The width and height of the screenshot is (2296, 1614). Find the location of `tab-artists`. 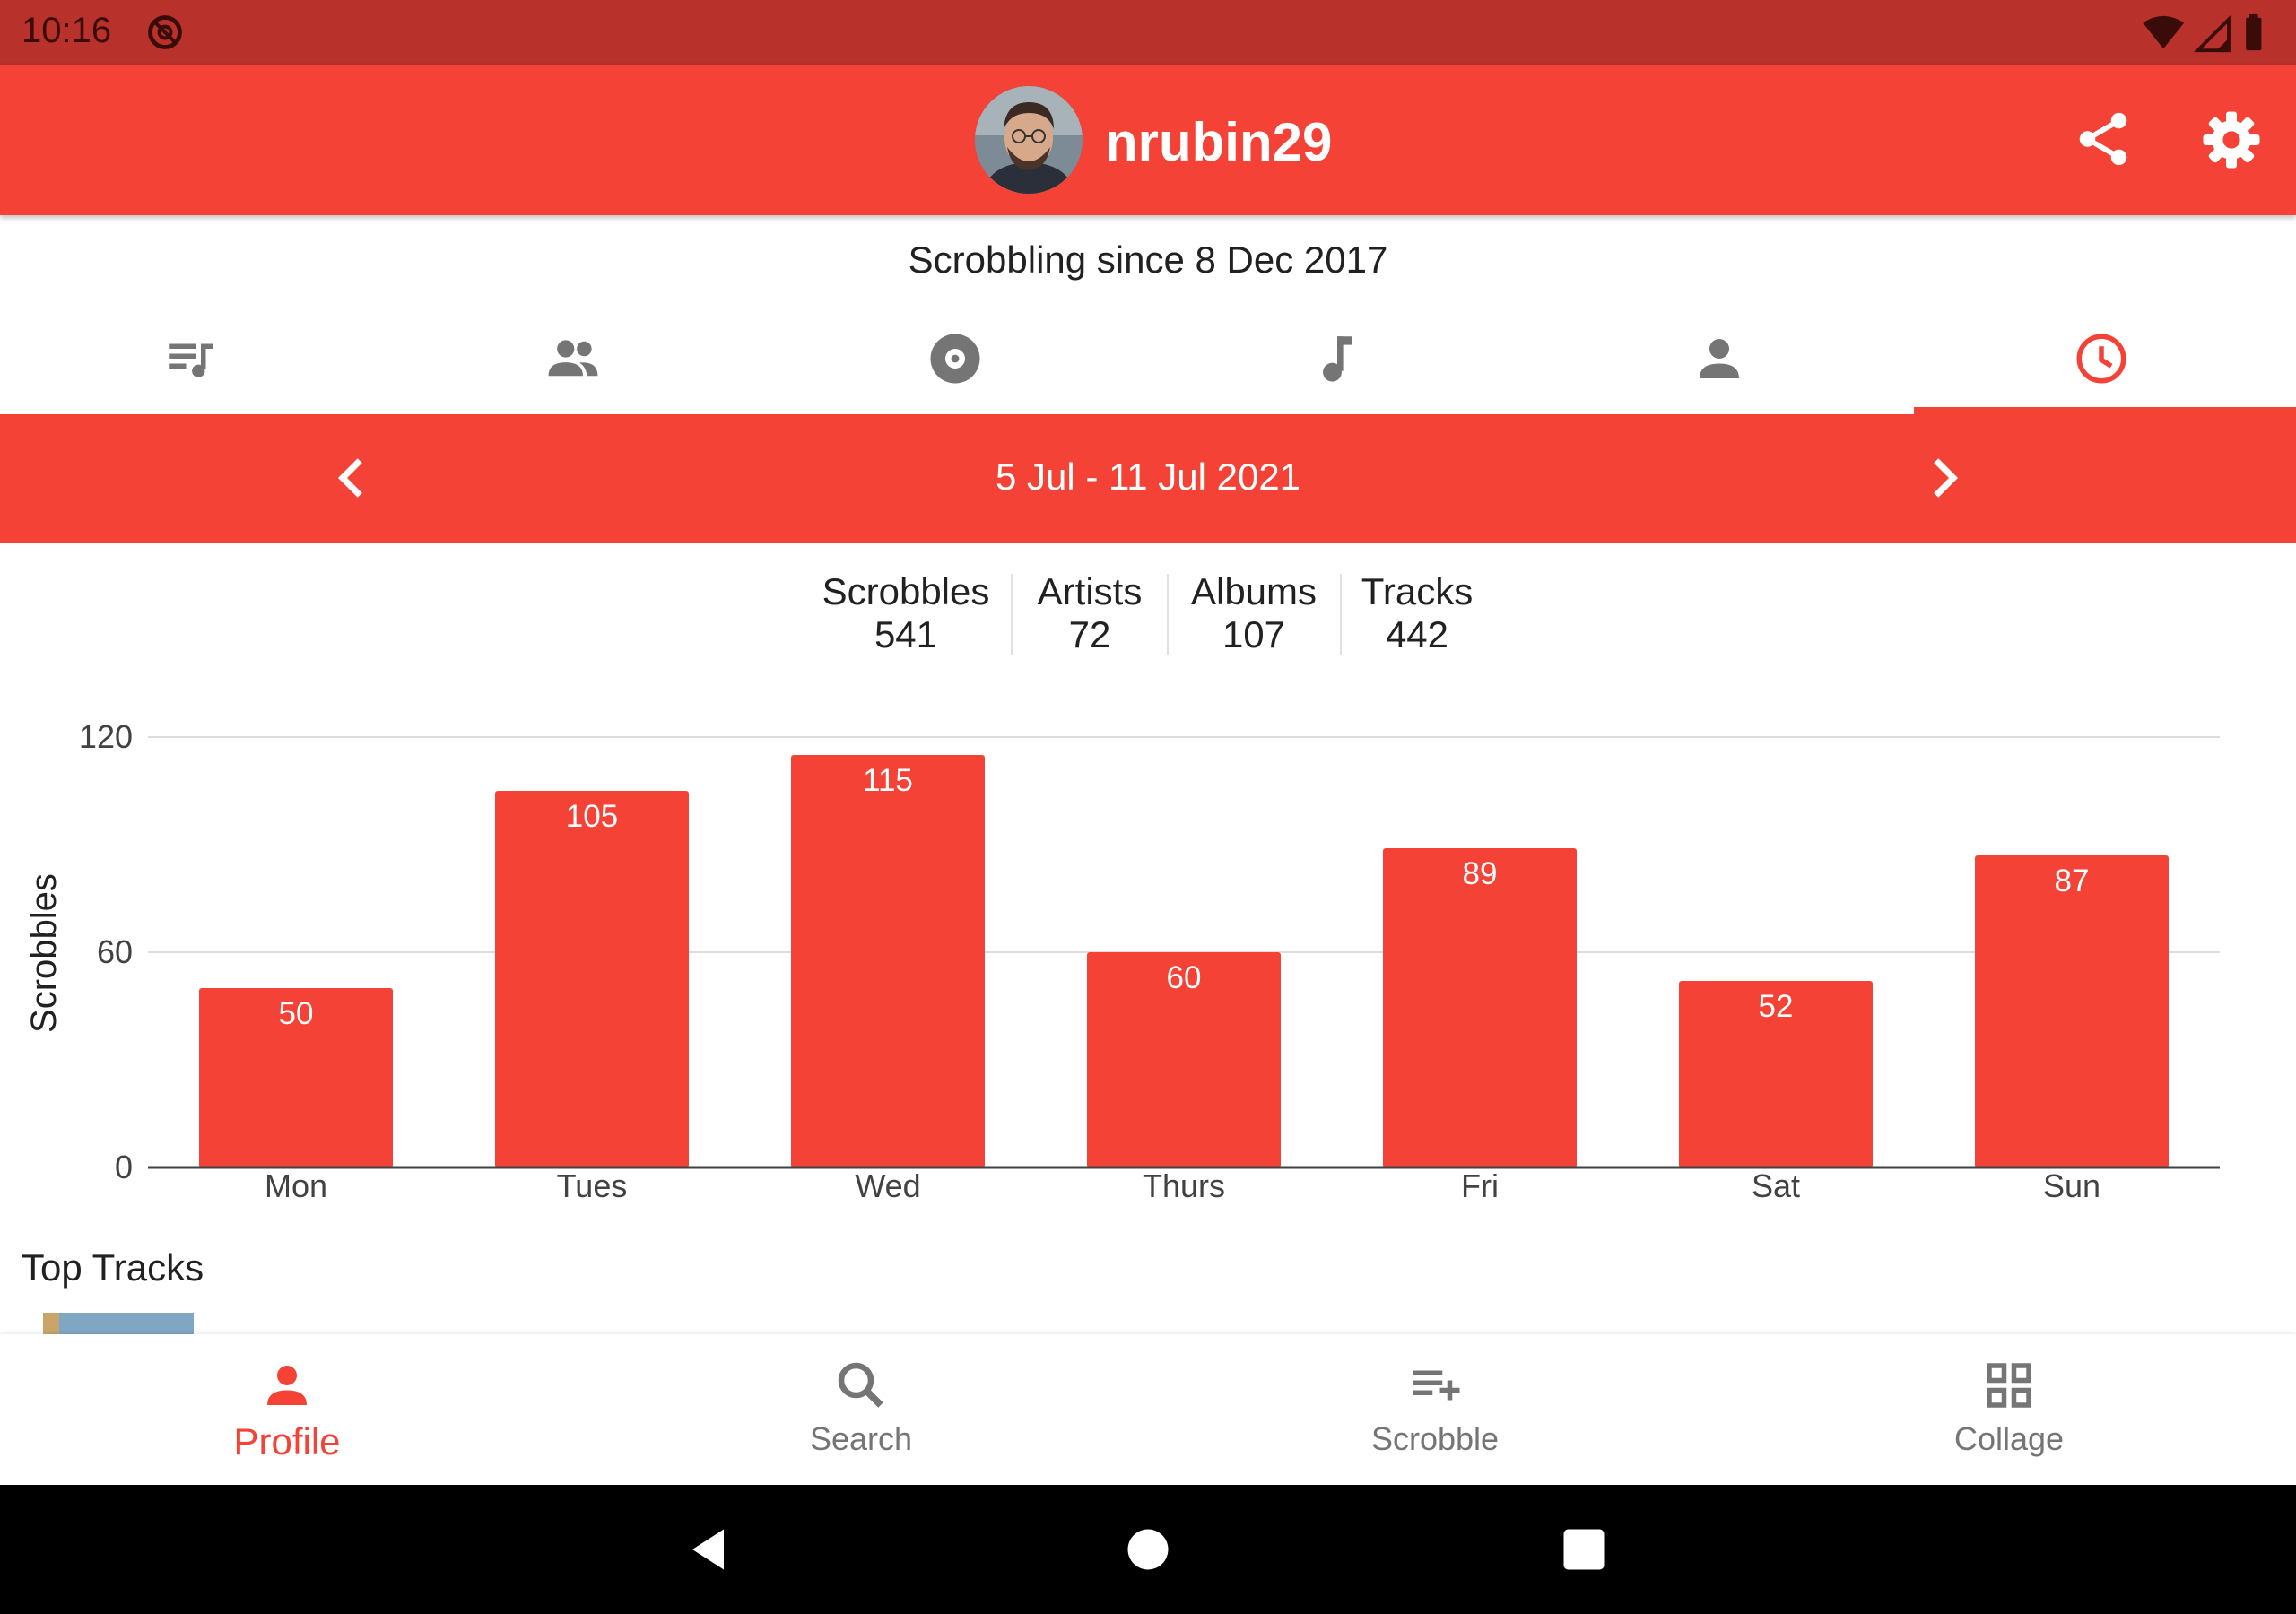

tab-artists is located at coordinates (1719, 358).